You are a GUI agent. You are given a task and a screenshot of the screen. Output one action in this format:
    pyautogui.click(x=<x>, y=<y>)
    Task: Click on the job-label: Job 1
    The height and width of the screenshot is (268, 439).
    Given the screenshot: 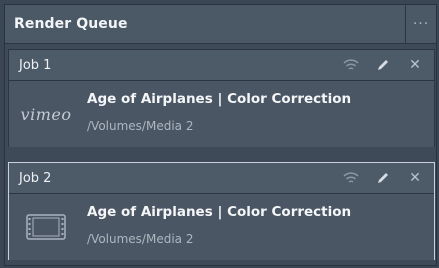 What is the action you would take?
    pyautogui.click(x=35, y=65)
    